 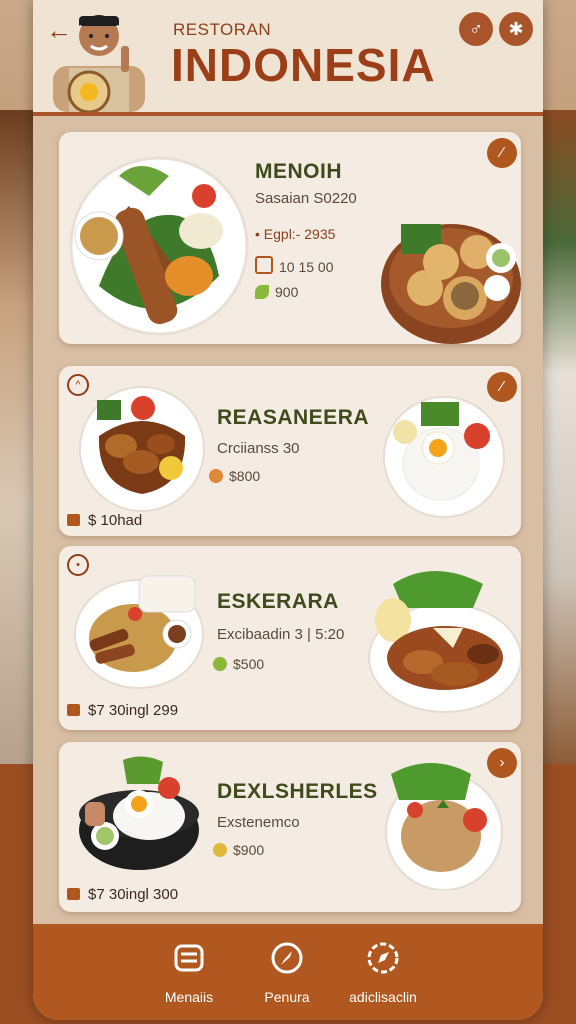 I want to click on dish-subtitle: Exstenemco, so click(x=258, y=822).